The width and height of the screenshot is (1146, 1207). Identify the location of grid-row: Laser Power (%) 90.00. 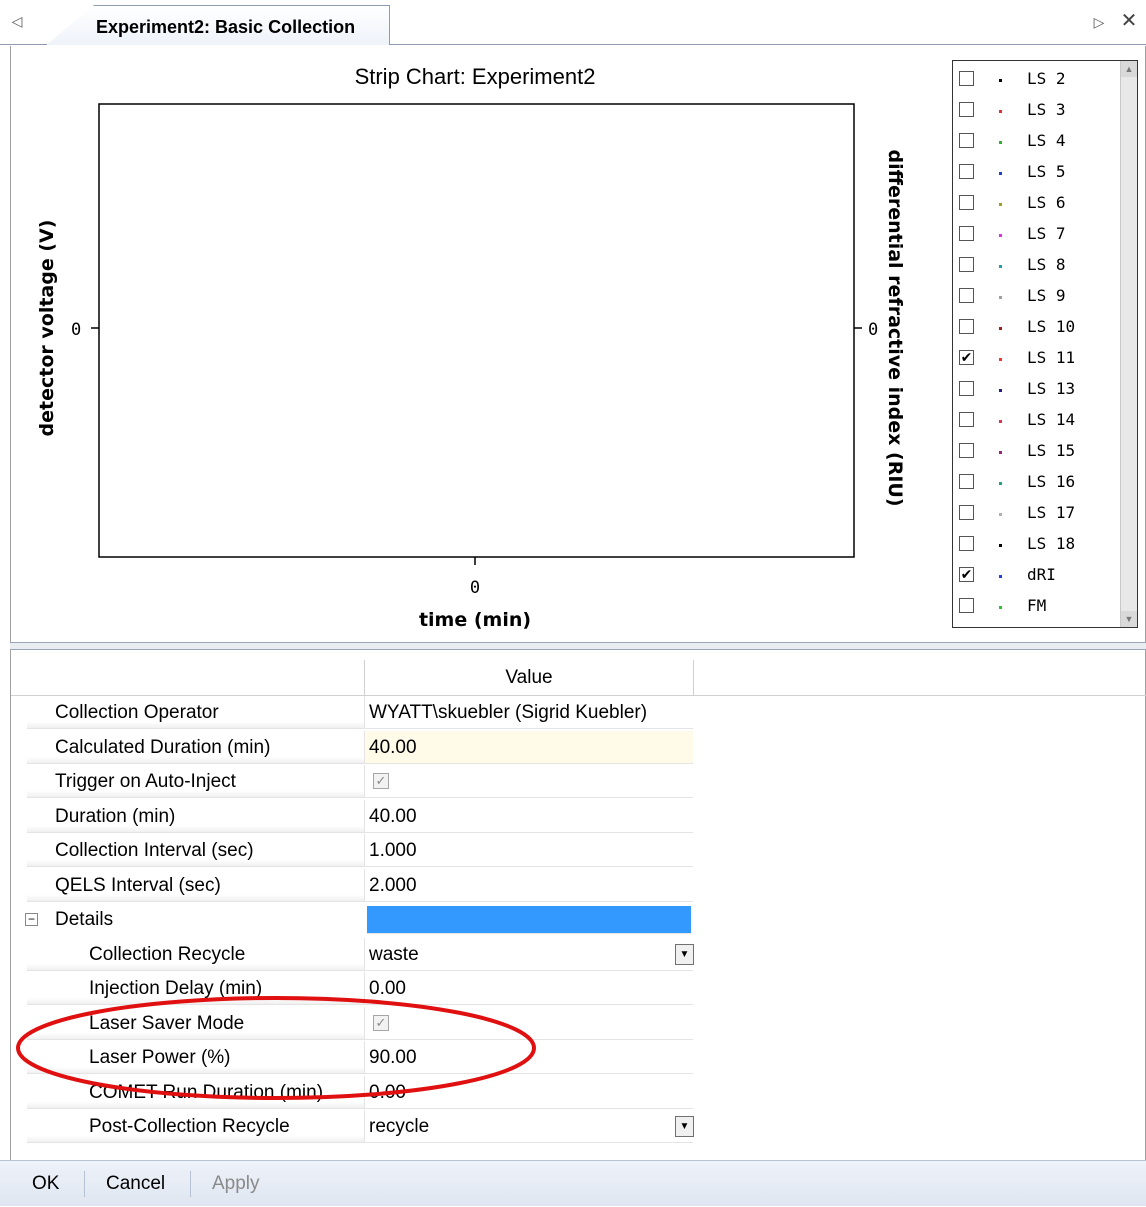
(352, 1058).